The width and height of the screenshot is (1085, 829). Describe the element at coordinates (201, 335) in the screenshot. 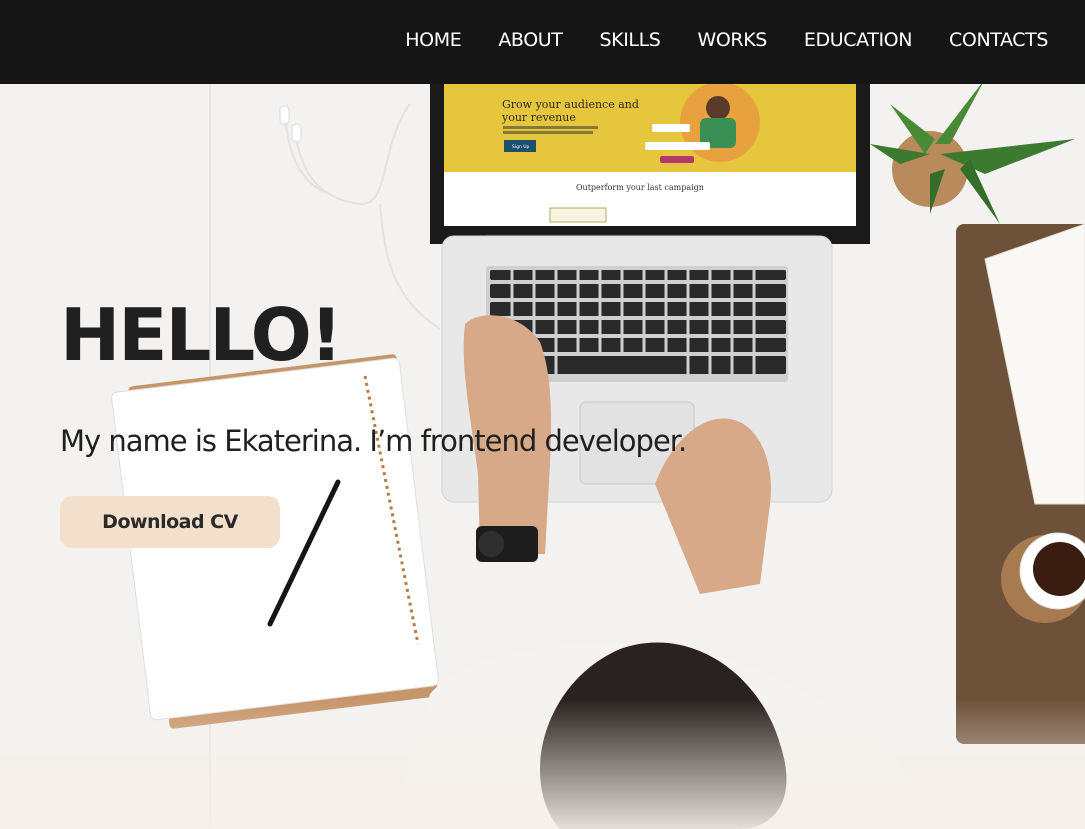

I see `hero-title: HELLO!` at that location.